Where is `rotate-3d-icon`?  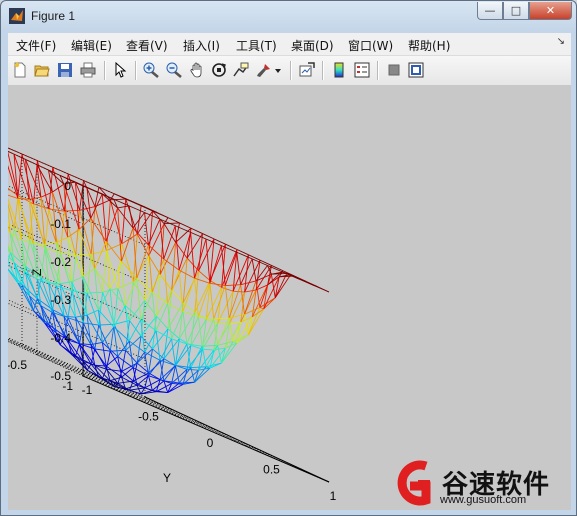 rotate-3d-icon is located at coordinates (219, 70).